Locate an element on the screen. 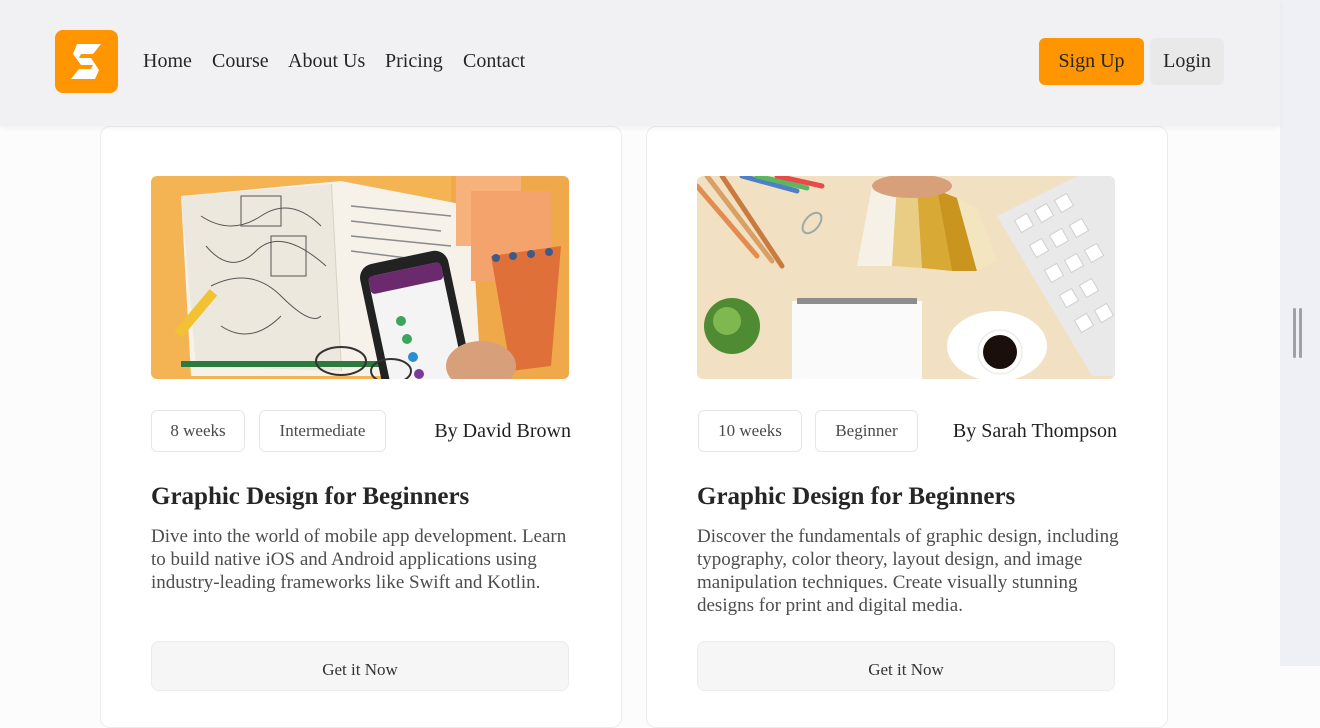 Image resolution: width=1320 pixels, height=728 pixels. nav-about-us: About Us is located at coordinates (326, 61).